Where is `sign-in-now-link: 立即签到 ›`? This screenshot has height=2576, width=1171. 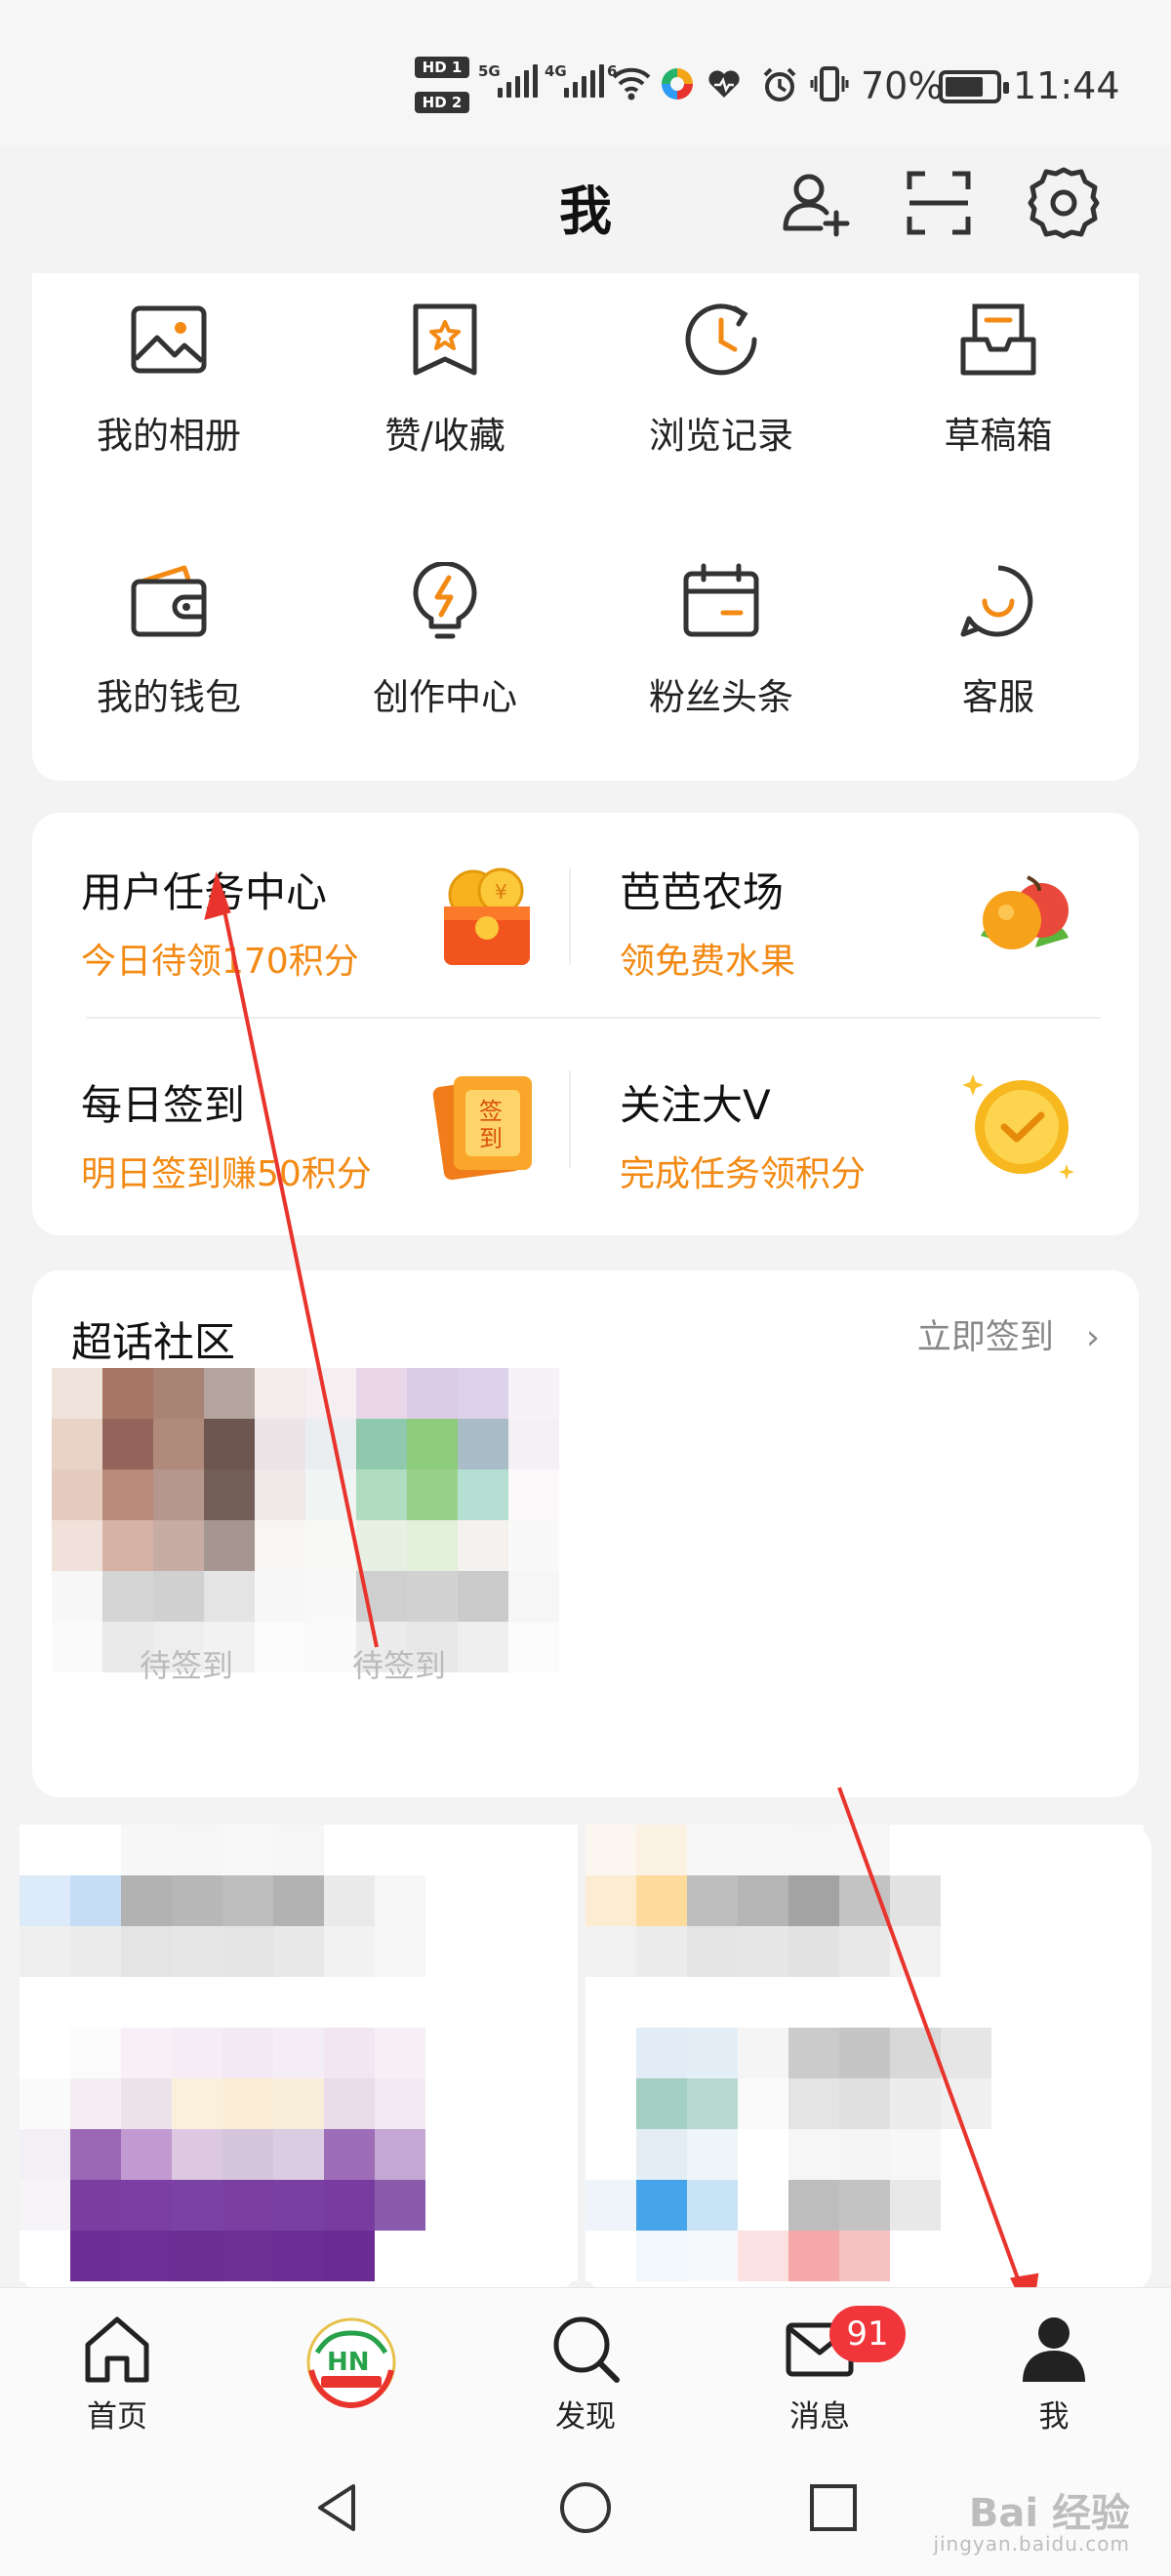
sign-in-now-link: 立即签到 › is located at coordinates (1008, 1334).